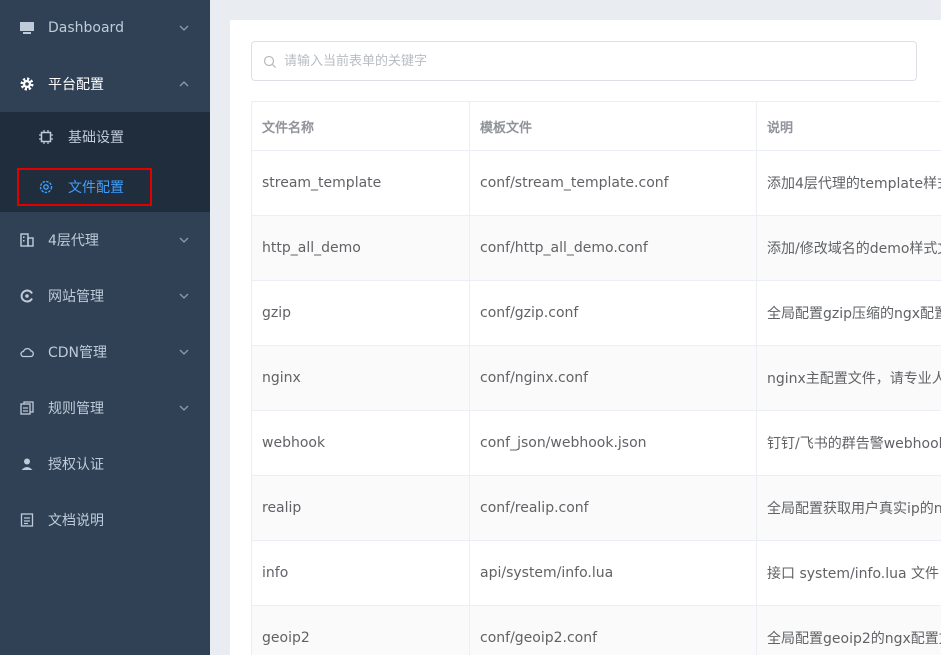 This screenshot has width=941, height=655. Describe the element at coordinates (361, 183) in the screenshot. I see `cell-file-name: stream_template` at that location.